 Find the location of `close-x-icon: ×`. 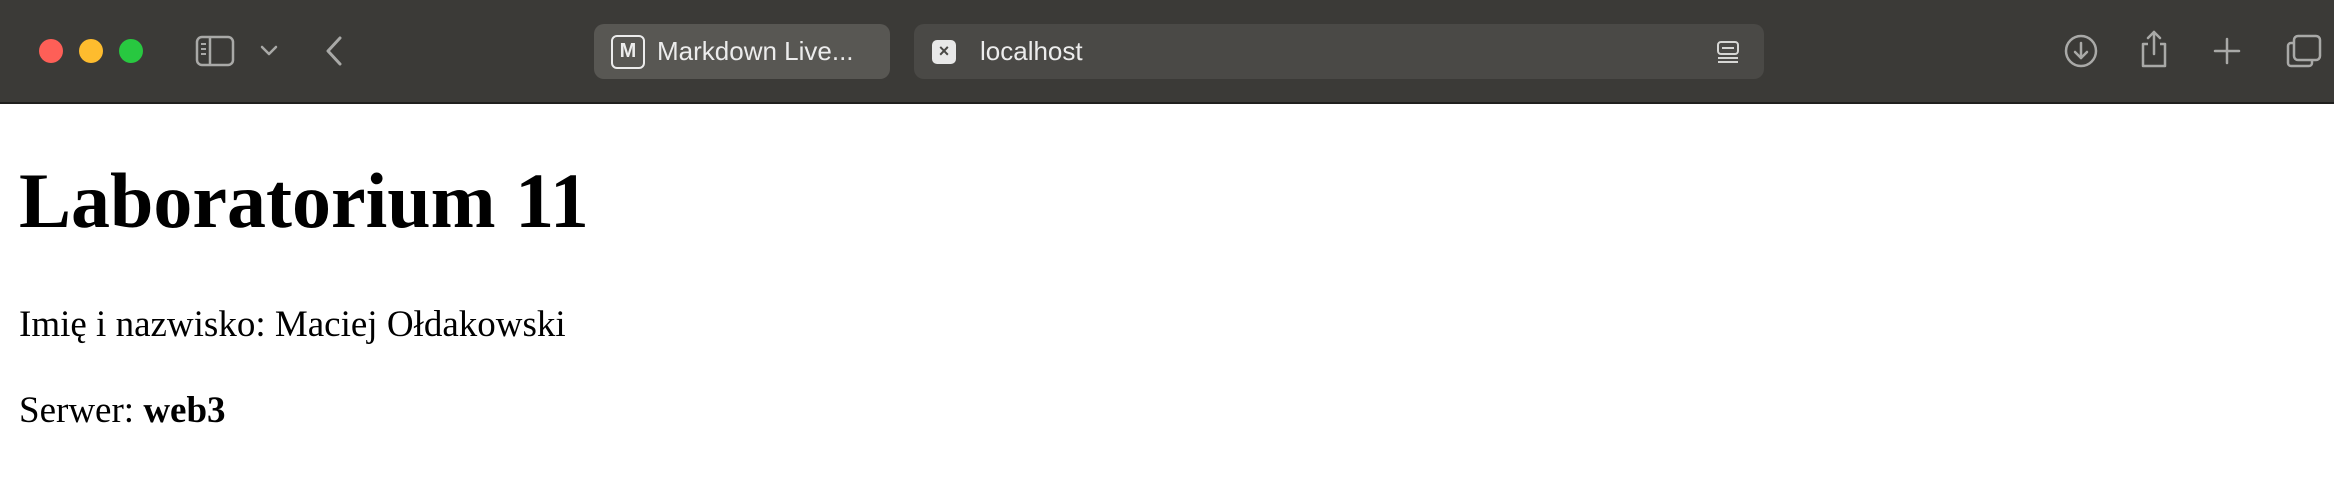

close-x-icon: × is located at coordinates (944, 51).